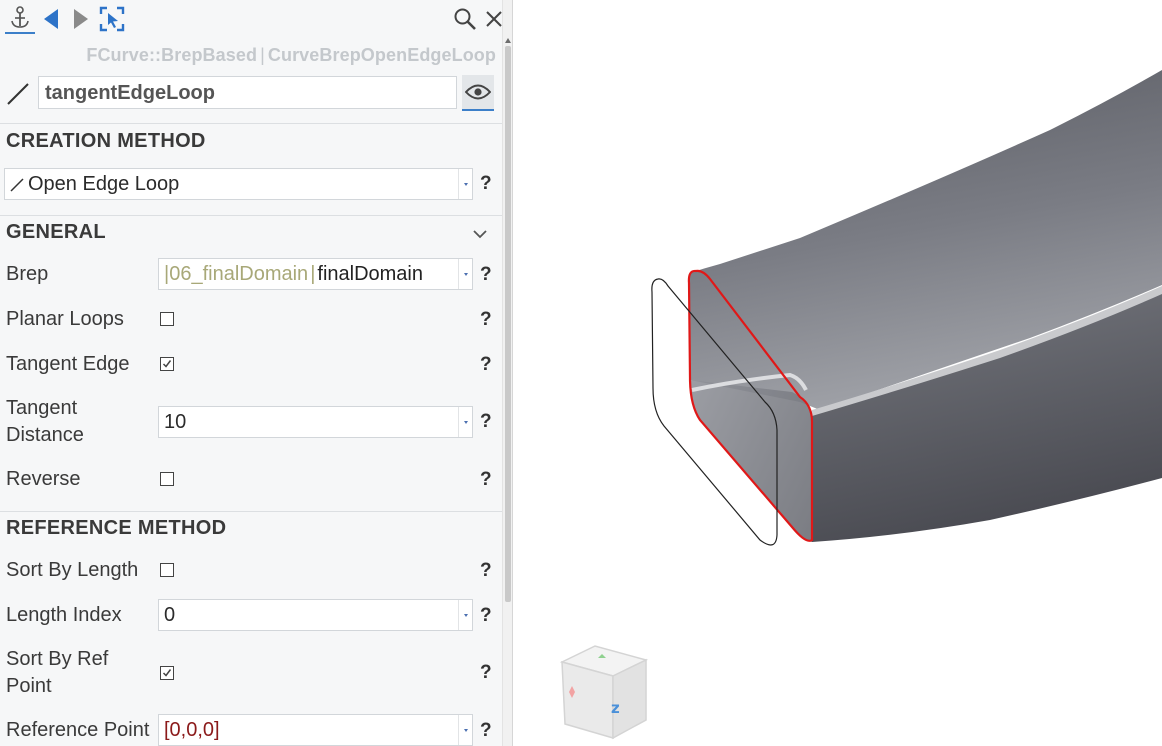 This screenshot has width=1162, height=746. What do you see at coordinates (486, 365) in the screenshot?
I see `tangent-edge-help: ?` at bounding box center [486, 365].